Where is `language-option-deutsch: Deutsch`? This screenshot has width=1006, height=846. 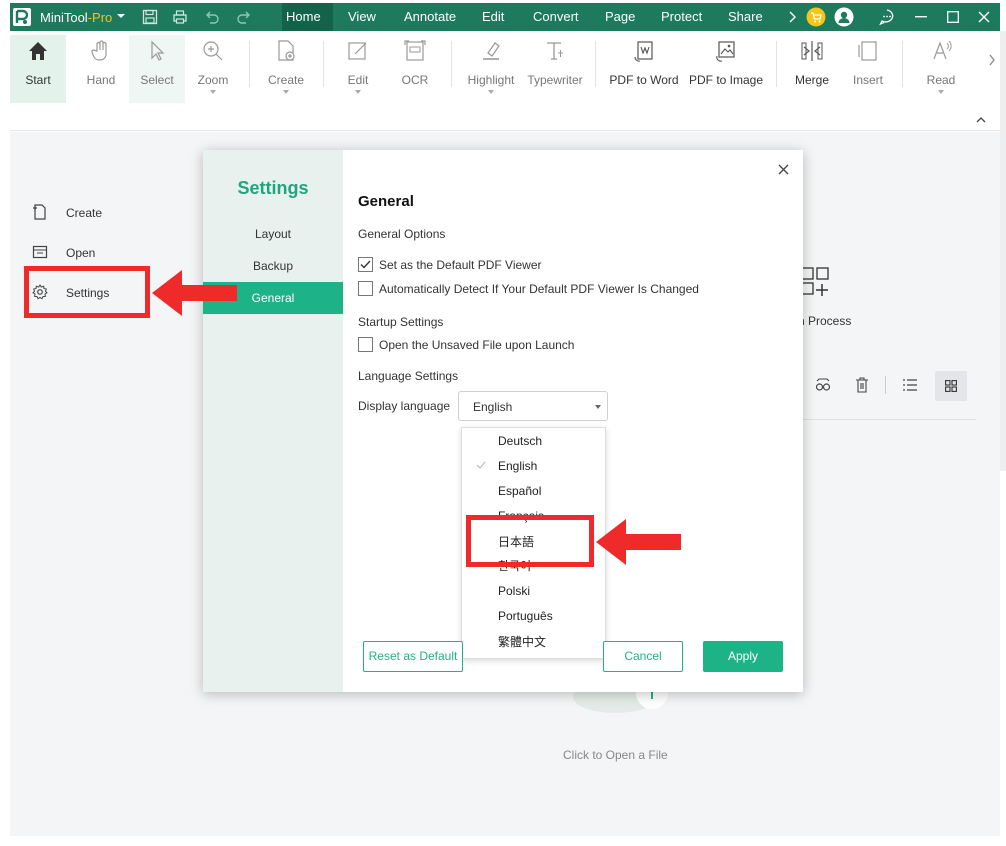
language-option-deutsch: Deutsch is located at coordinates (520, 441).